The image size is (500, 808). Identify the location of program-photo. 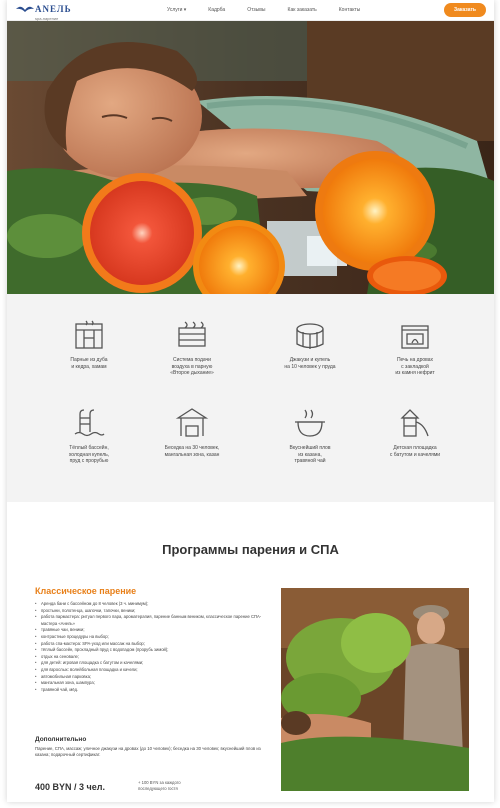
(375, 689).